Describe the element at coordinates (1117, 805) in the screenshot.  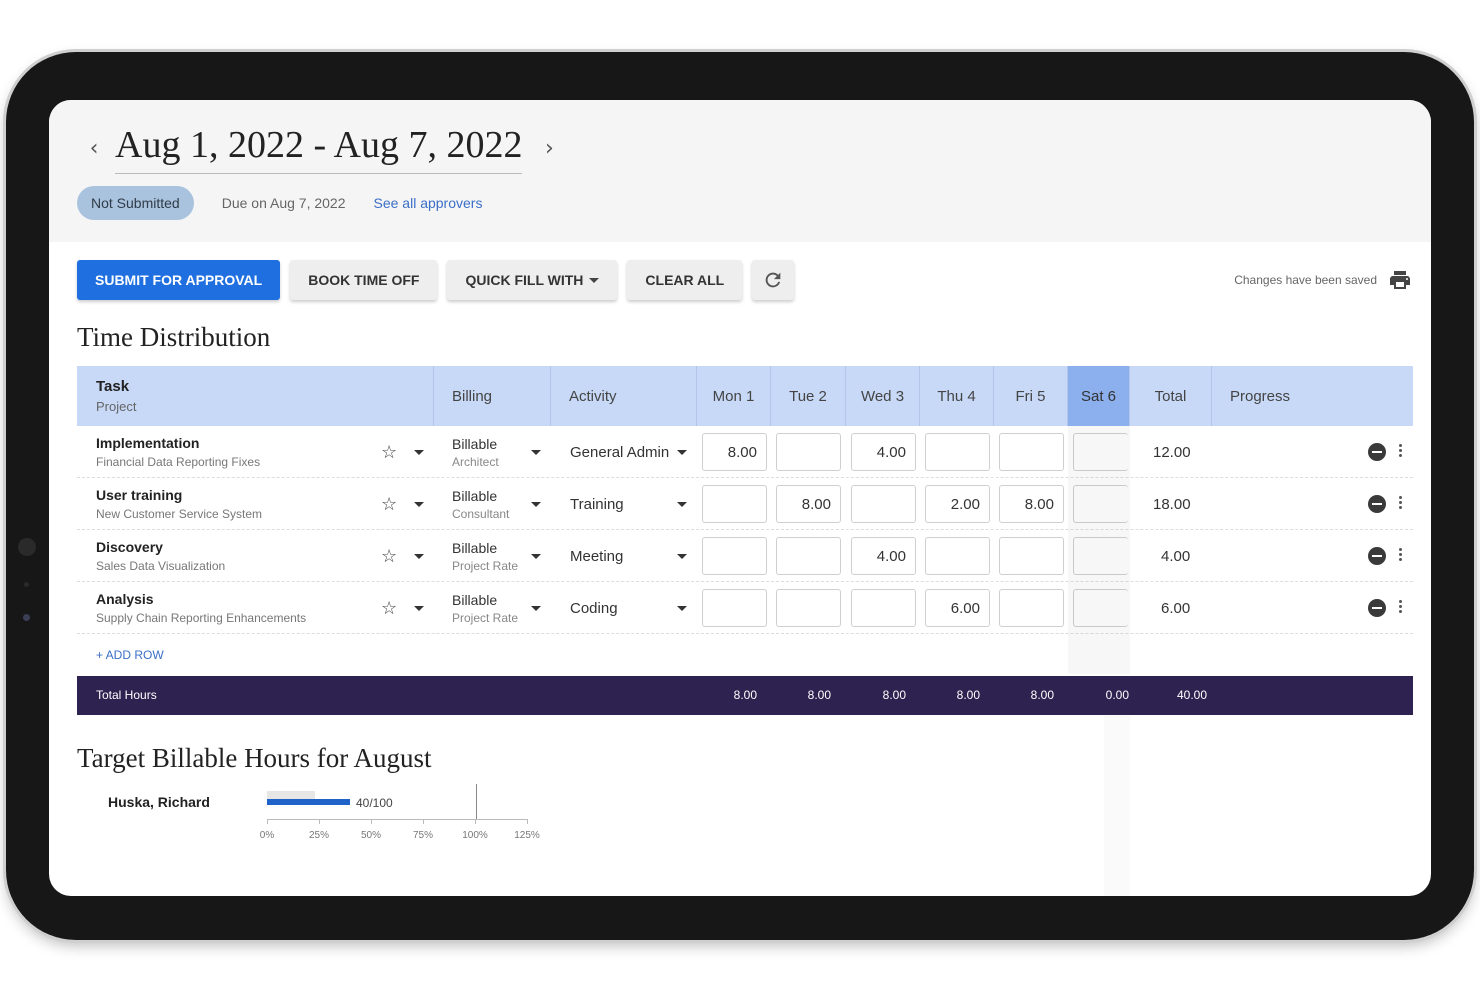
I see `scroll-overlay` at that location.